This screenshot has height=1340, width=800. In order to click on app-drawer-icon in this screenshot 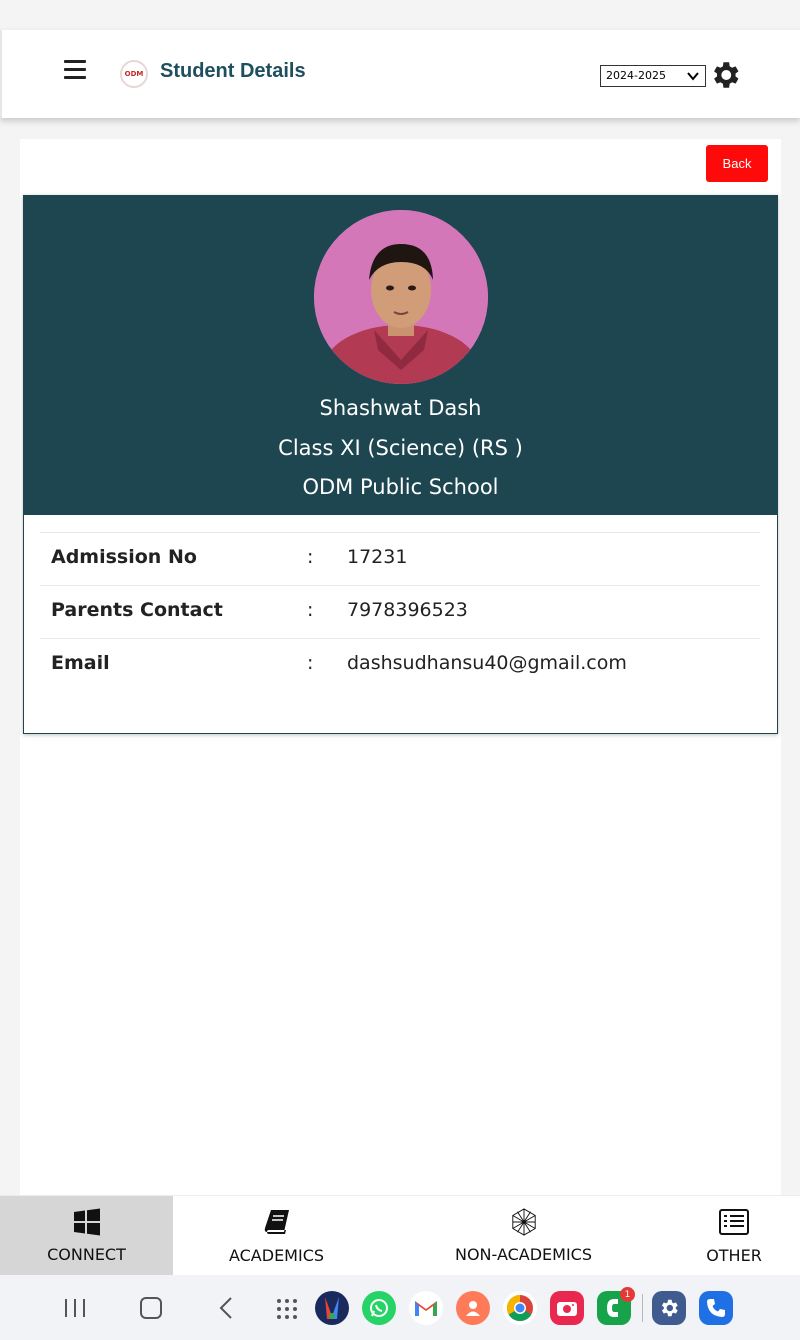, I will do `click(287, 1309)`.